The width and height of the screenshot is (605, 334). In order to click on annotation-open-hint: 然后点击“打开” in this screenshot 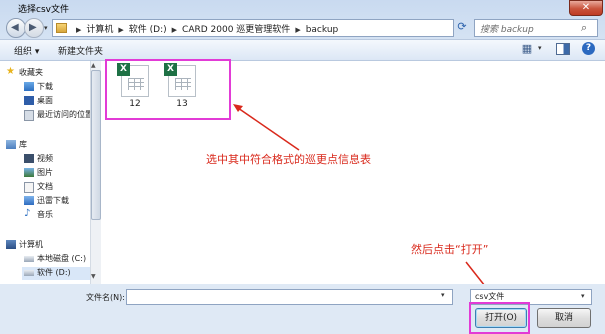, I will do `click(450, 249)`.